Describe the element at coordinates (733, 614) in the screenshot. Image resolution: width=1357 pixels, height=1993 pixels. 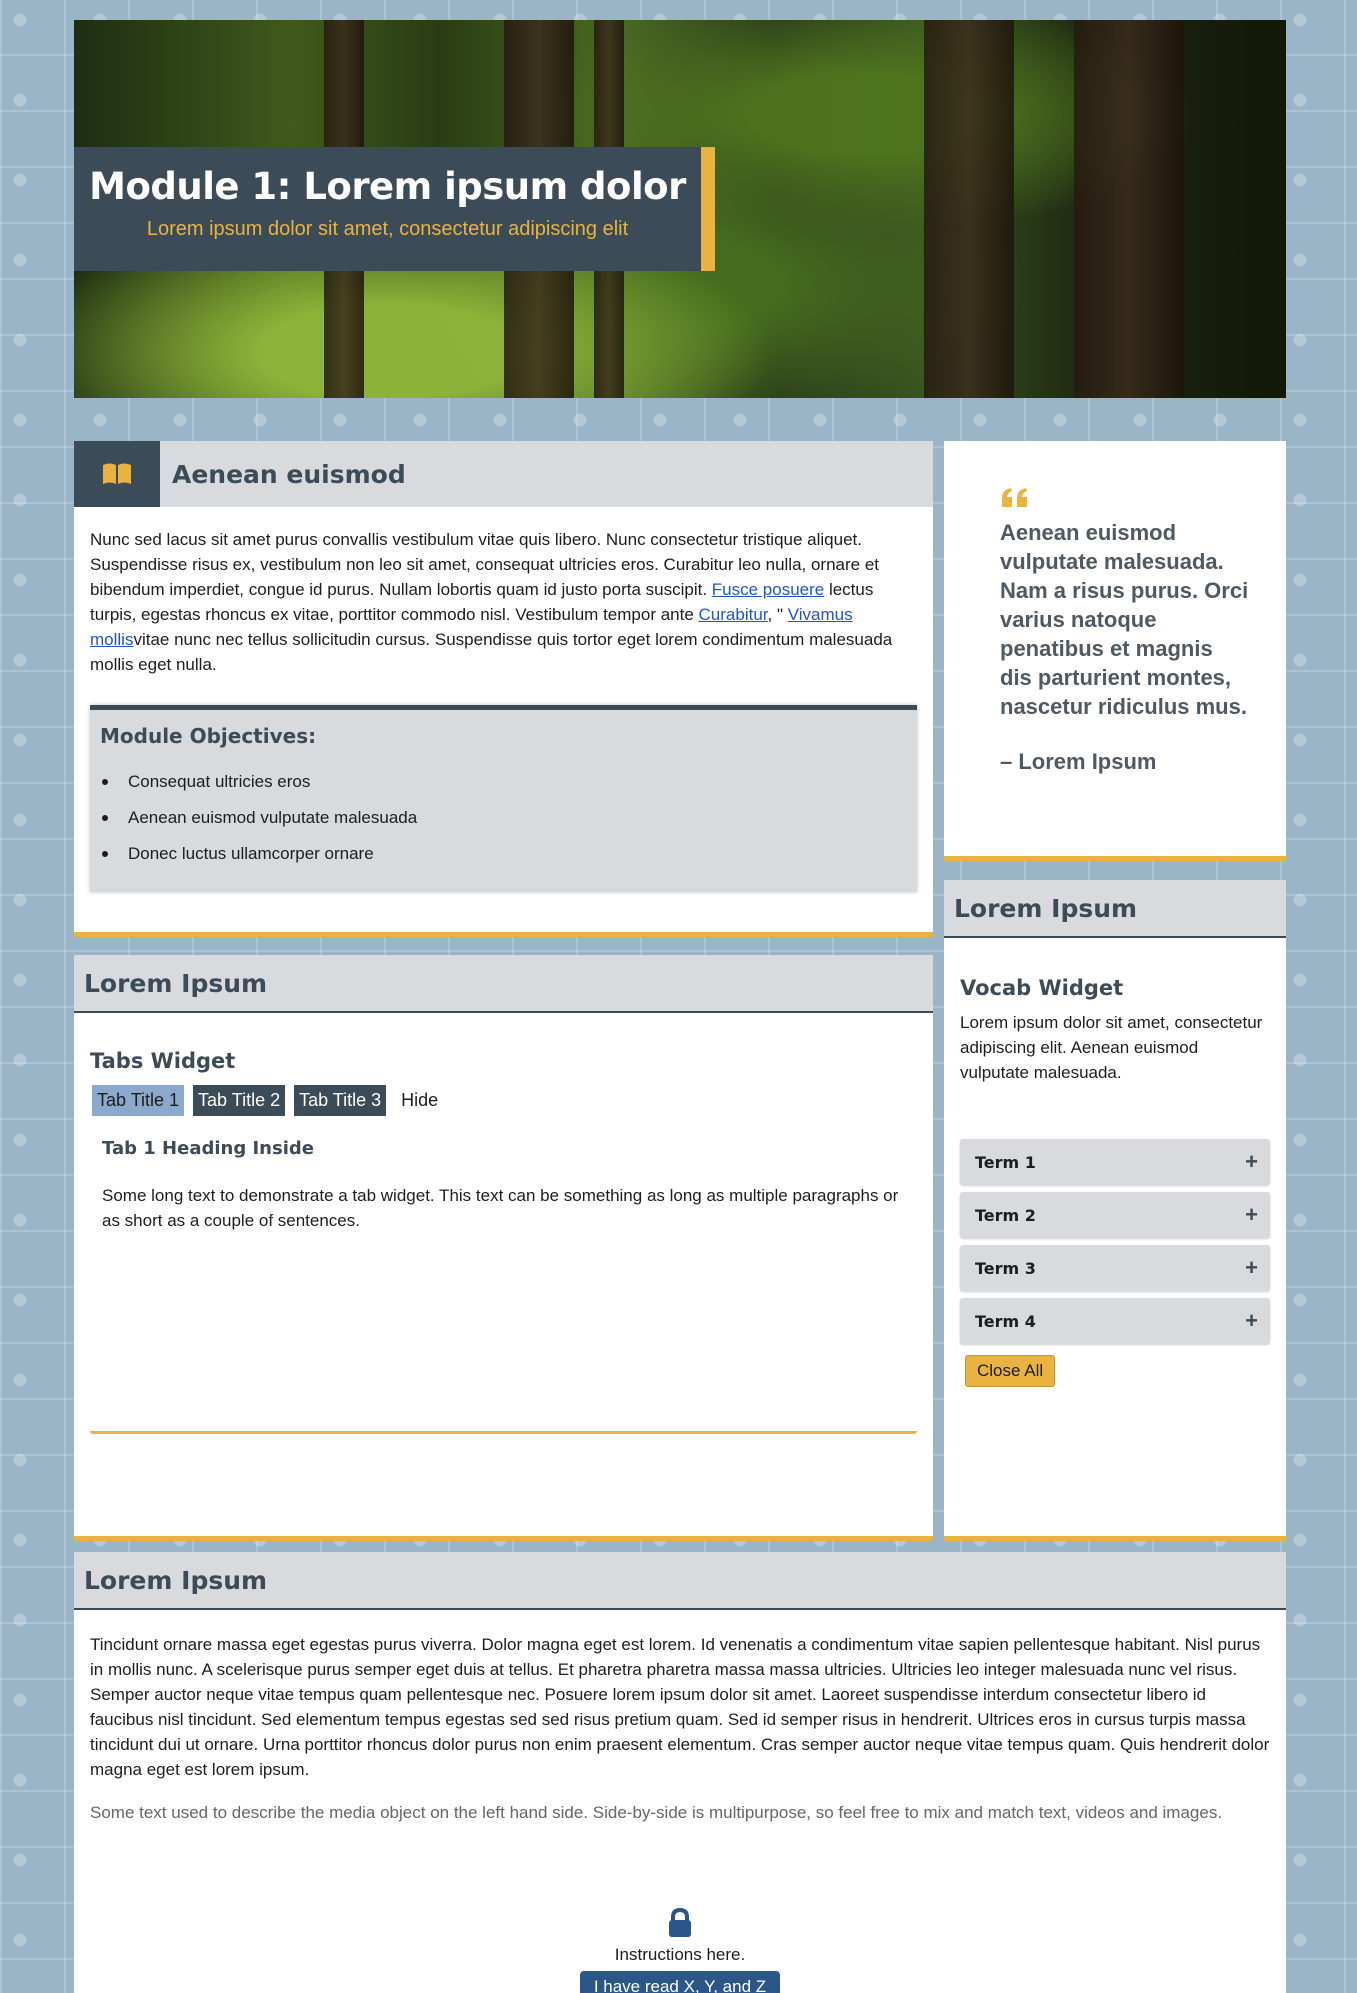
I see `curabitur-link: Curabitur` at that location.